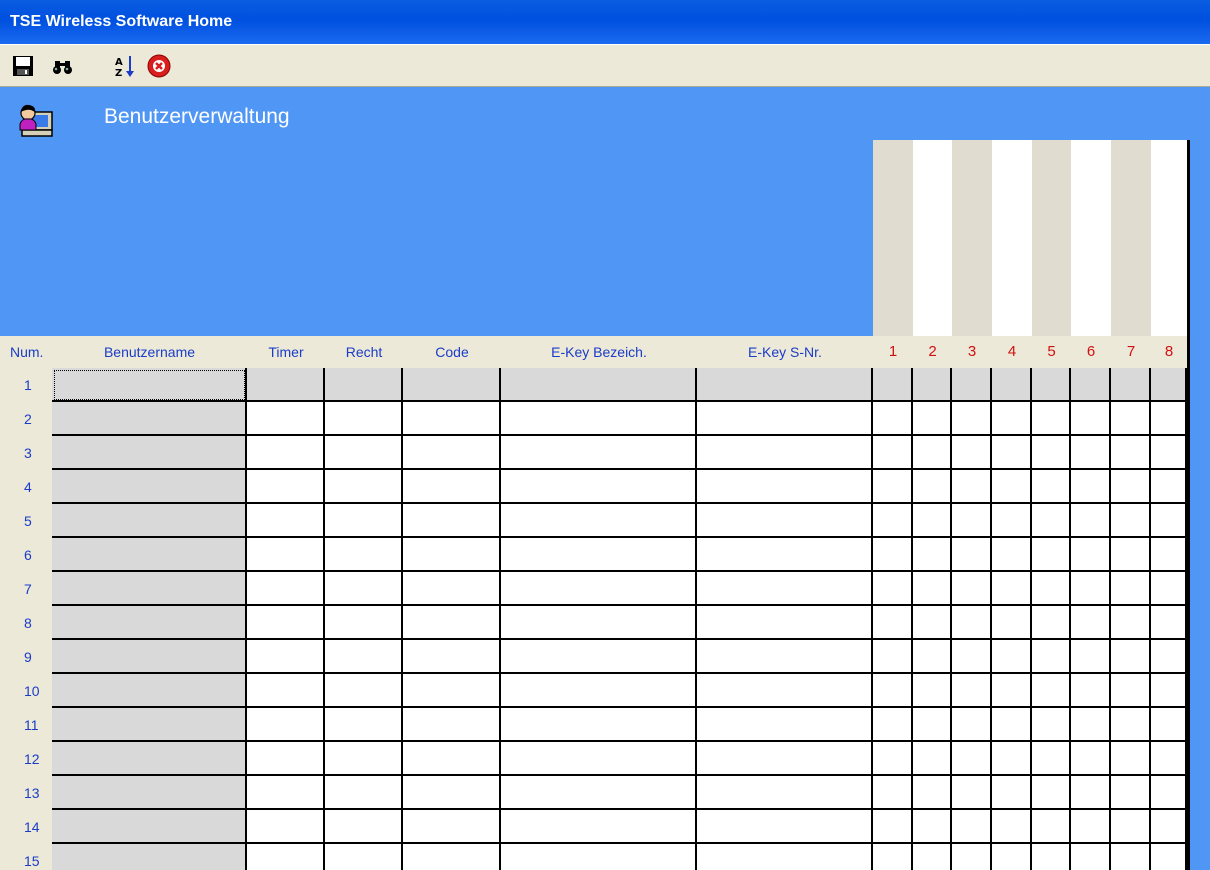 The width and height of the screenshot is (1210, 870). What do you see at coordinates (23, 66) in the screenshot?
I see `save-button` at bounding box center [23, 66].